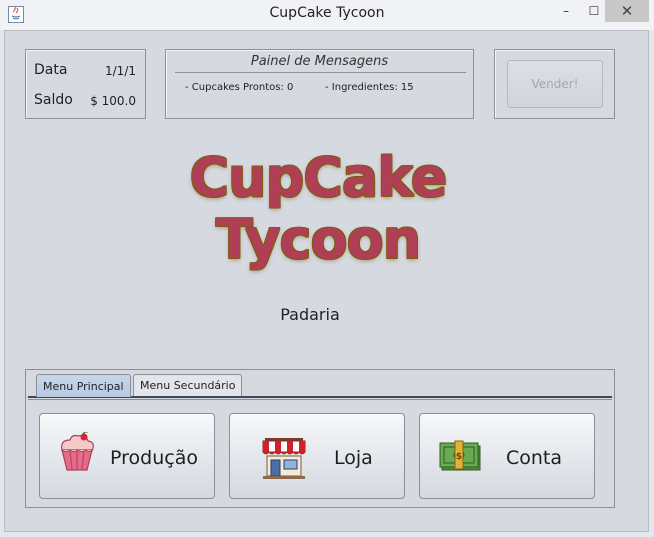  I want to click on status-panel: Data 1/1/1 Saldo $ 100.0, so click(85, 84).